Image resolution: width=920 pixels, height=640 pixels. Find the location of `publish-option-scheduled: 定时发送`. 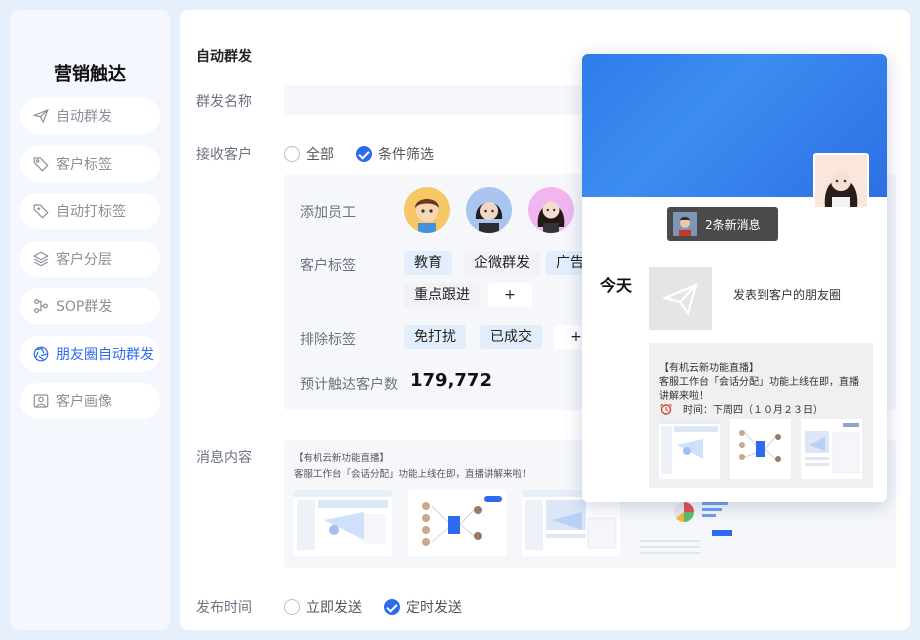

publish-option-scheduled: 定时发送 is located at coordinates (423, 607).